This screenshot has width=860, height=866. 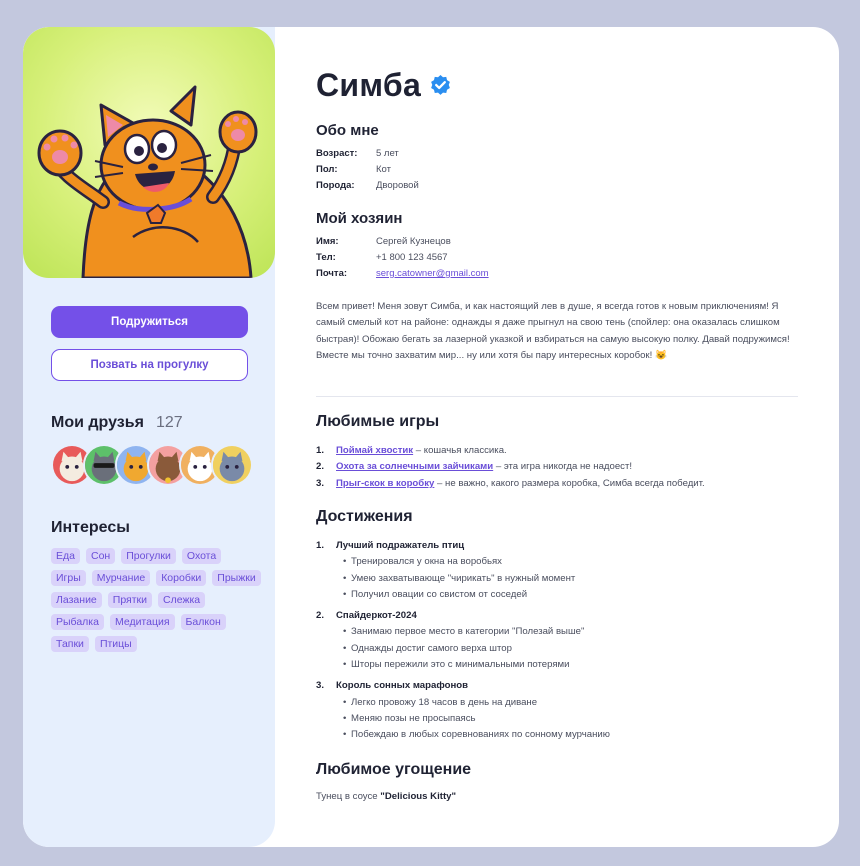 I want to click on owner-email-link: serg.catowner@gmail.com, so click(x=432, y=273).